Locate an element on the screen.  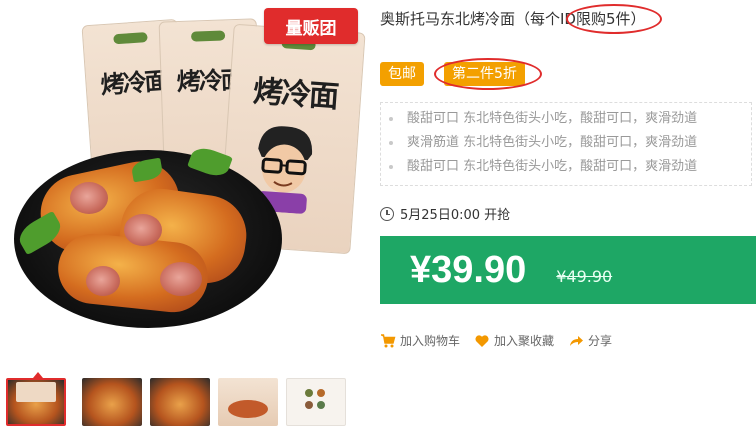
list-item: 爽滑筋道 东北特色街头小吃，酸甜可口，爽滑劲道 is located at coordinates (569, 143).